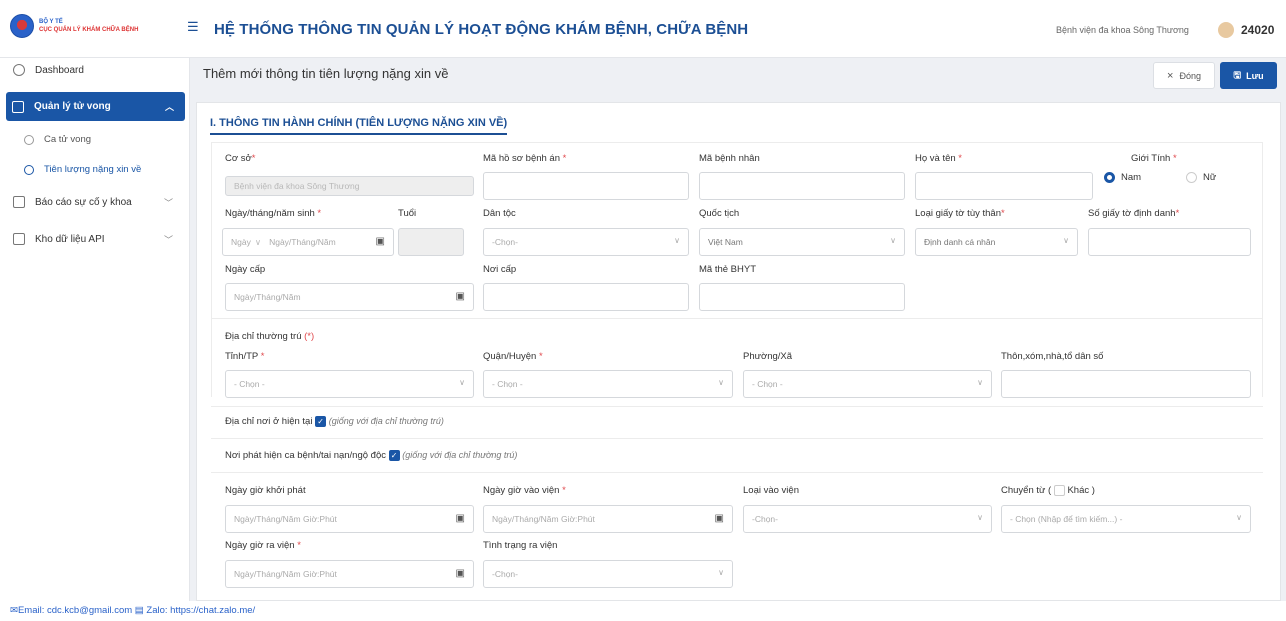  I want to click on select-value: - Chọn (Nhập để tìm kiếm...) -, so click(1066, 519).